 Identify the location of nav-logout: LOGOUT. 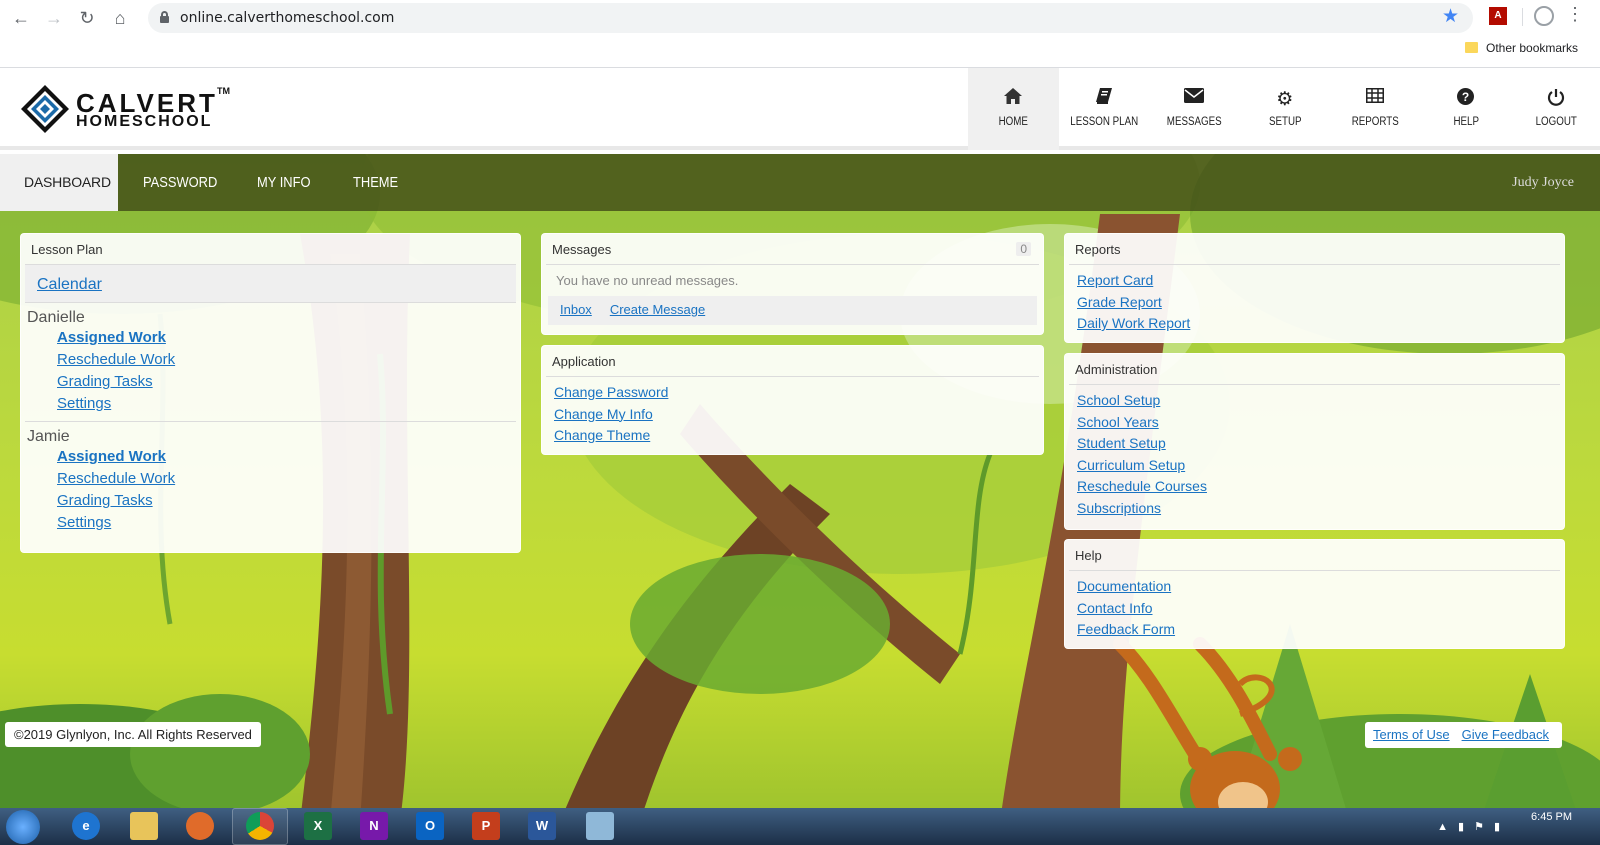
(1555, 109).